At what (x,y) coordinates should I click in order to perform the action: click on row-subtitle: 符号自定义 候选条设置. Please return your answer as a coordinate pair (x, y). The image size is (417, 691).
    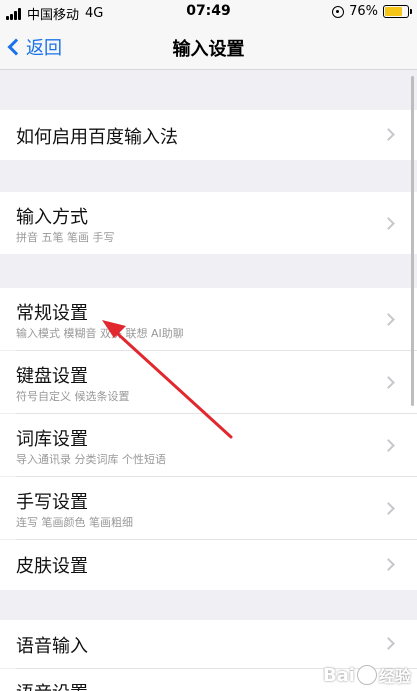
    Looking at the image, I should click on (73, 396).